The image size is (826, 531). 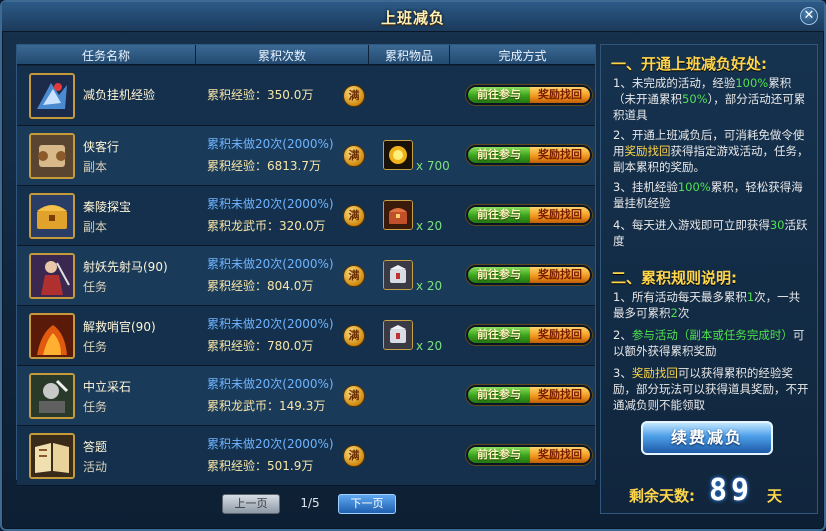 What do you see at coordinates (281, 56) in the screenshot?
I see `header-accum-count: 累积次数` at bounding box center [281, 56].